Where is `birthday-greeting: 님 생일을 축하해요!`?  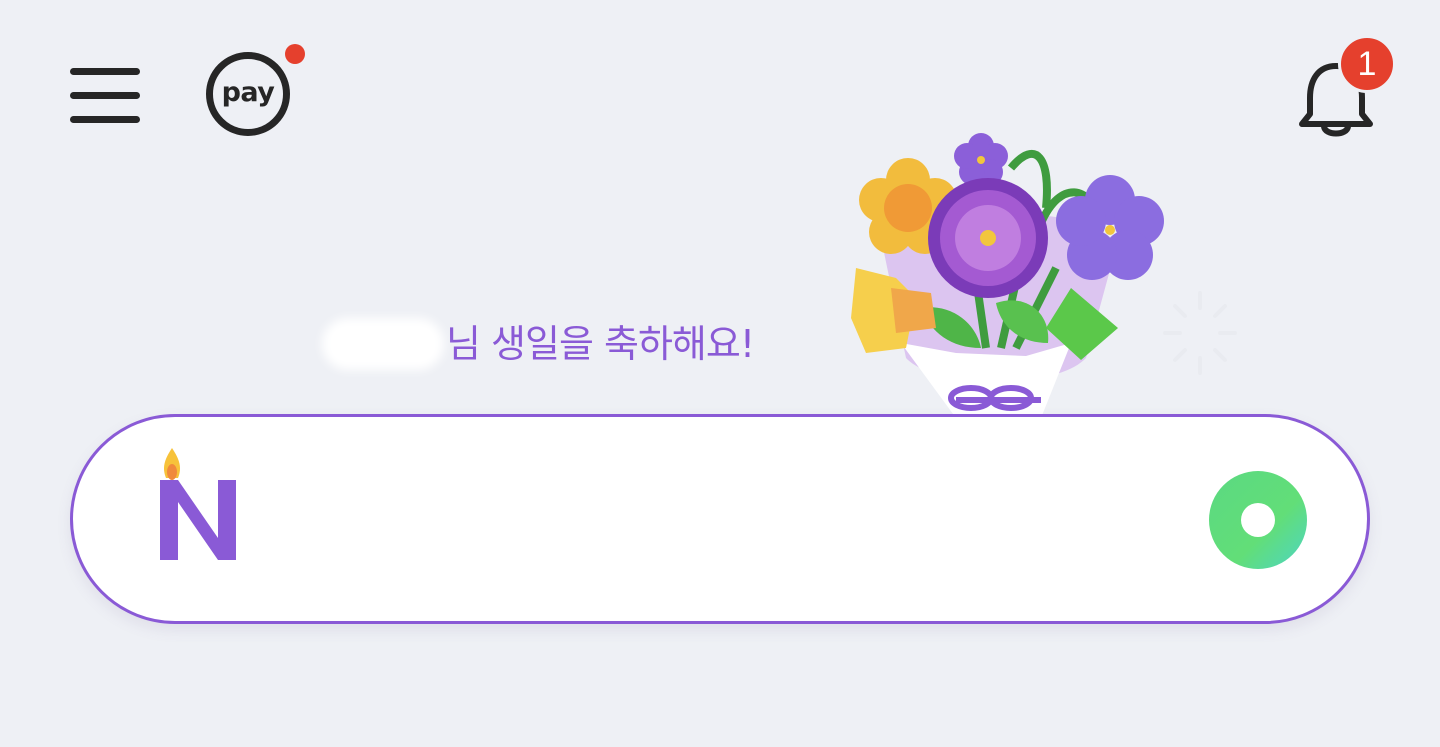
birthday-greeting: 님 생일을 축하해요! is located at coordinates (538, 334).